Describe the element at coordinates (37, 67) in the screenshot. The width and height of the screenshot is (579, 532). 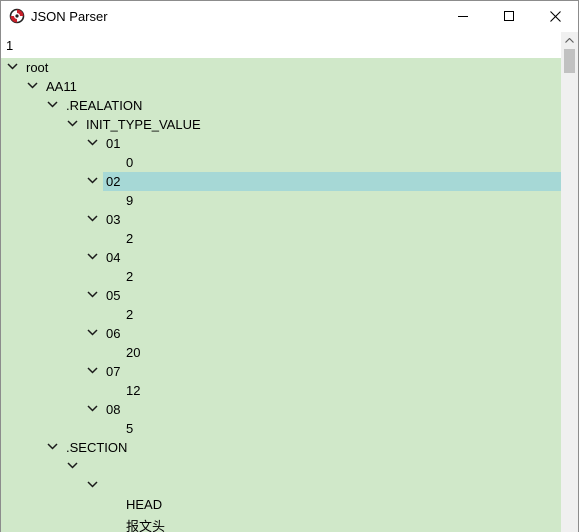
I see `tree-node-label: root` at that location.